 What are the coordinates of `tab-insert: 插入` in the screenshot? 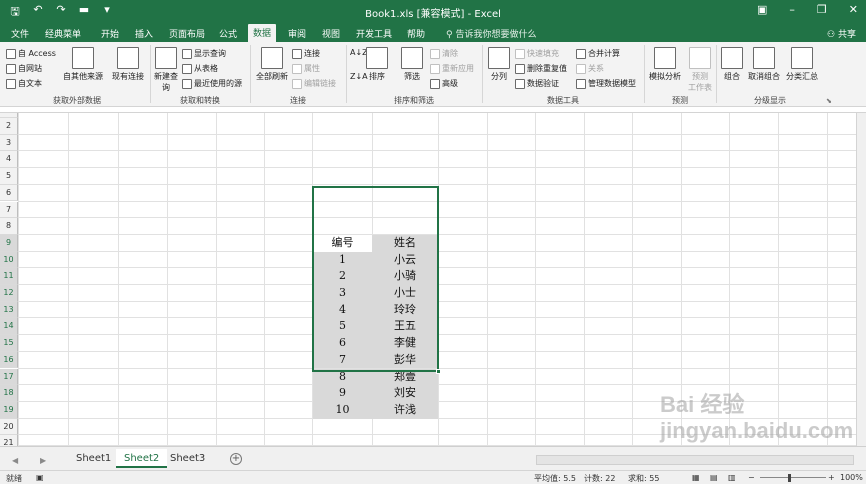 It's located at (144, 33).